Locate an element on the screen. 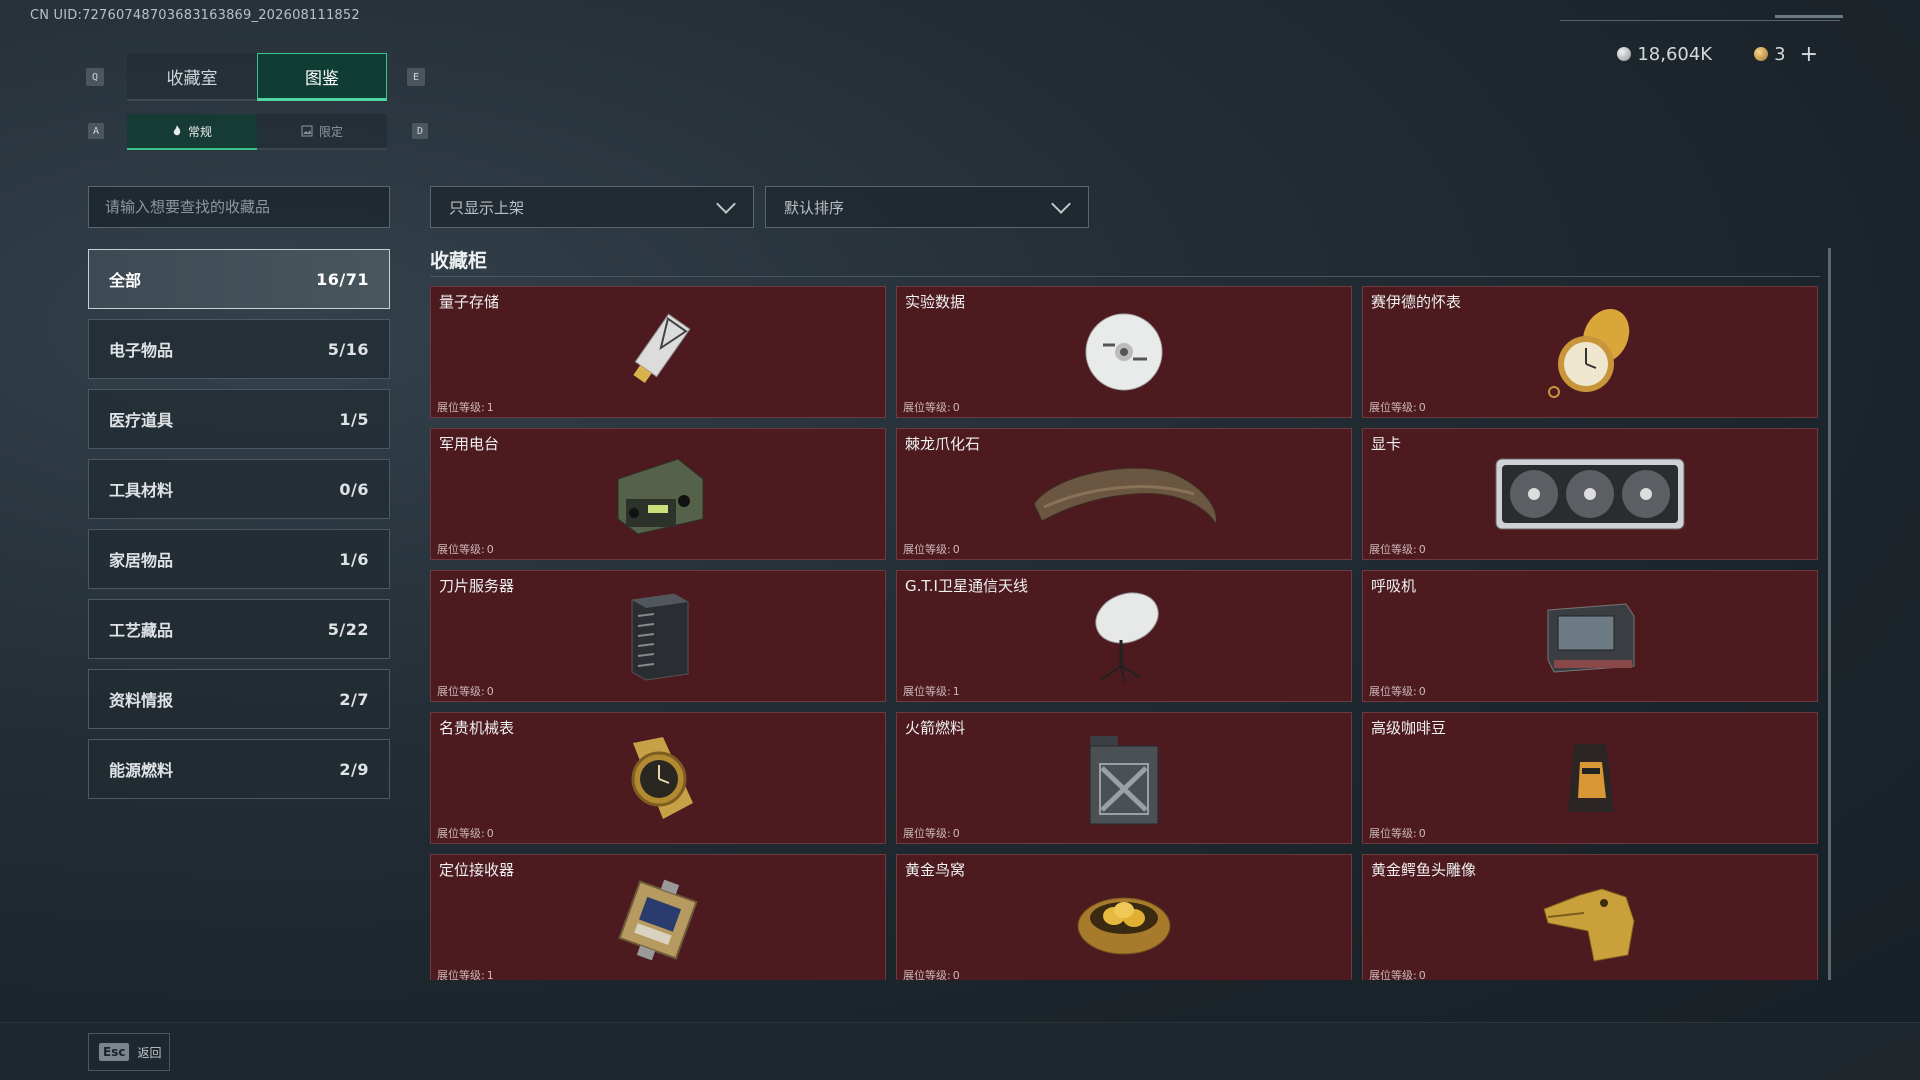 The width and height of the screenshot is (1920, 1080). subtab-limited: 限定 is located at coordinates (322, 132).